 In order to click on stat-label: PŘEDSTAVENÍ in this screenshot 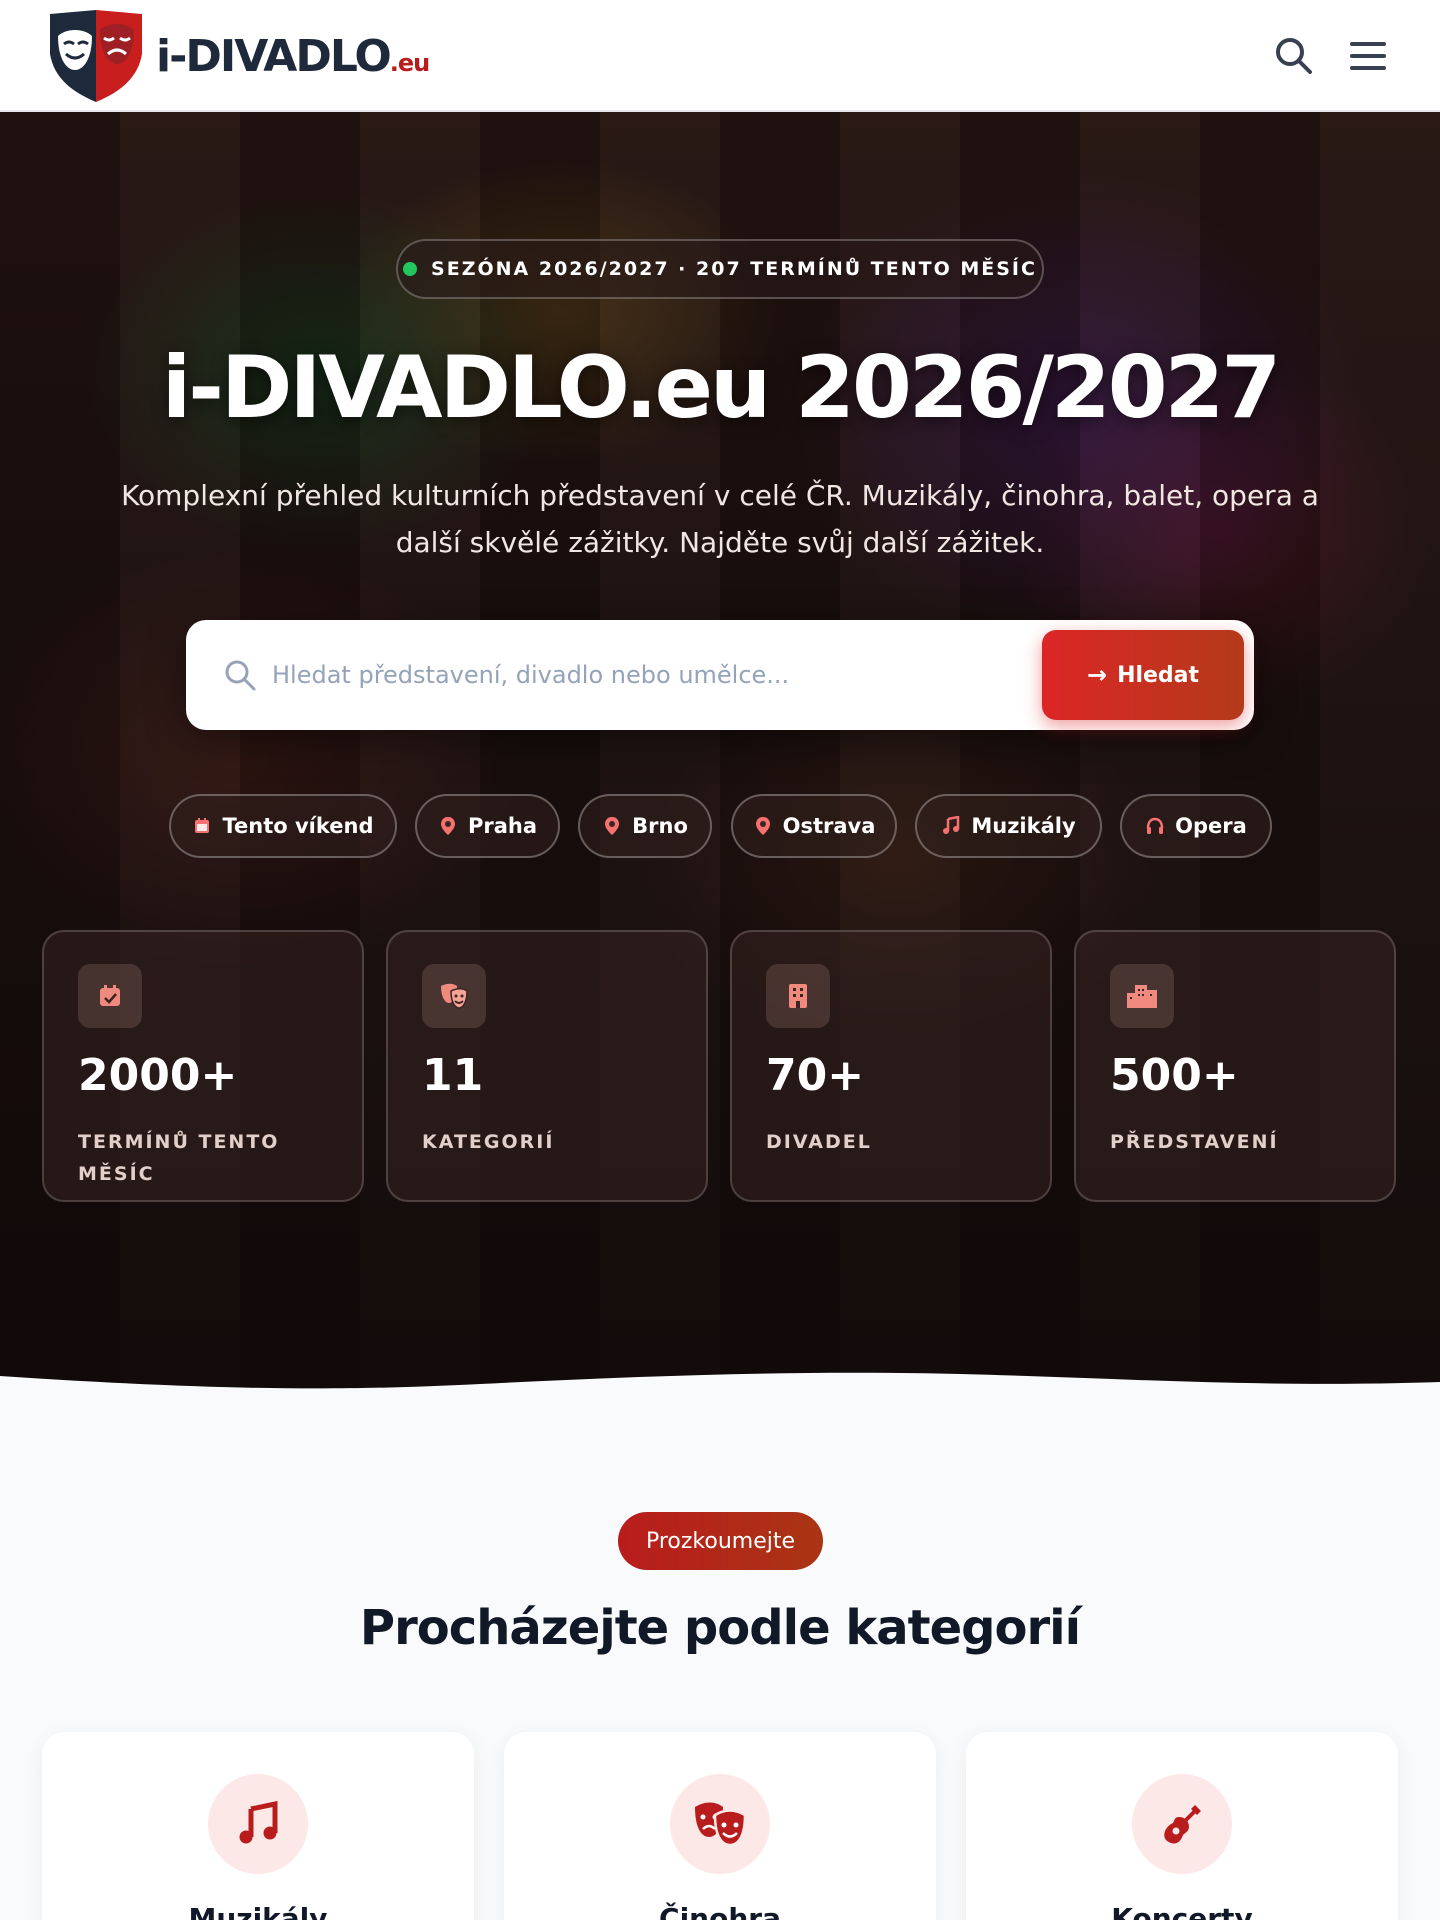, I will do `click(1194, 1142)`.